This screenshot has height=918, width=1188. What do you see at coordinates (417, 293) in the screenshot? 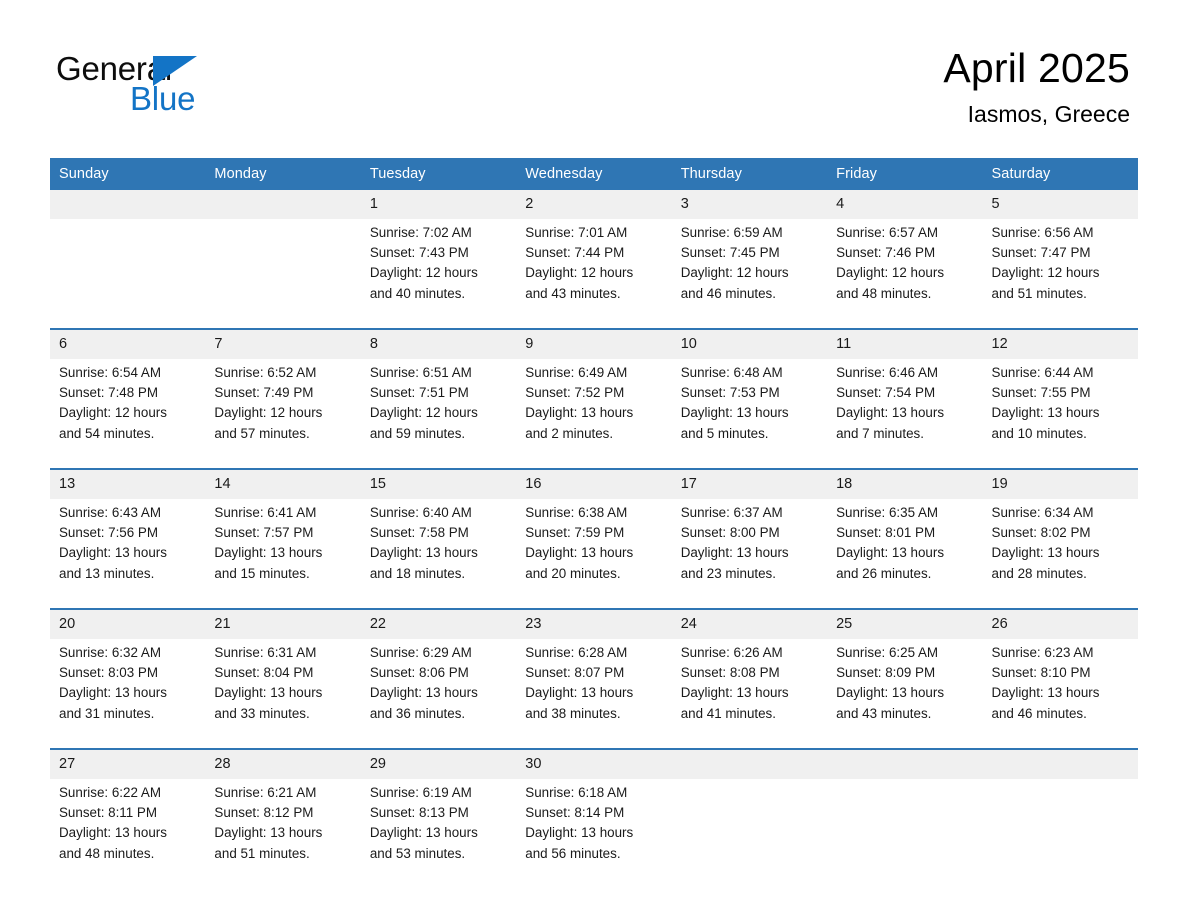
I see `daylight-text-cont: and 40 minutes.` at bounding box center [417, 293].